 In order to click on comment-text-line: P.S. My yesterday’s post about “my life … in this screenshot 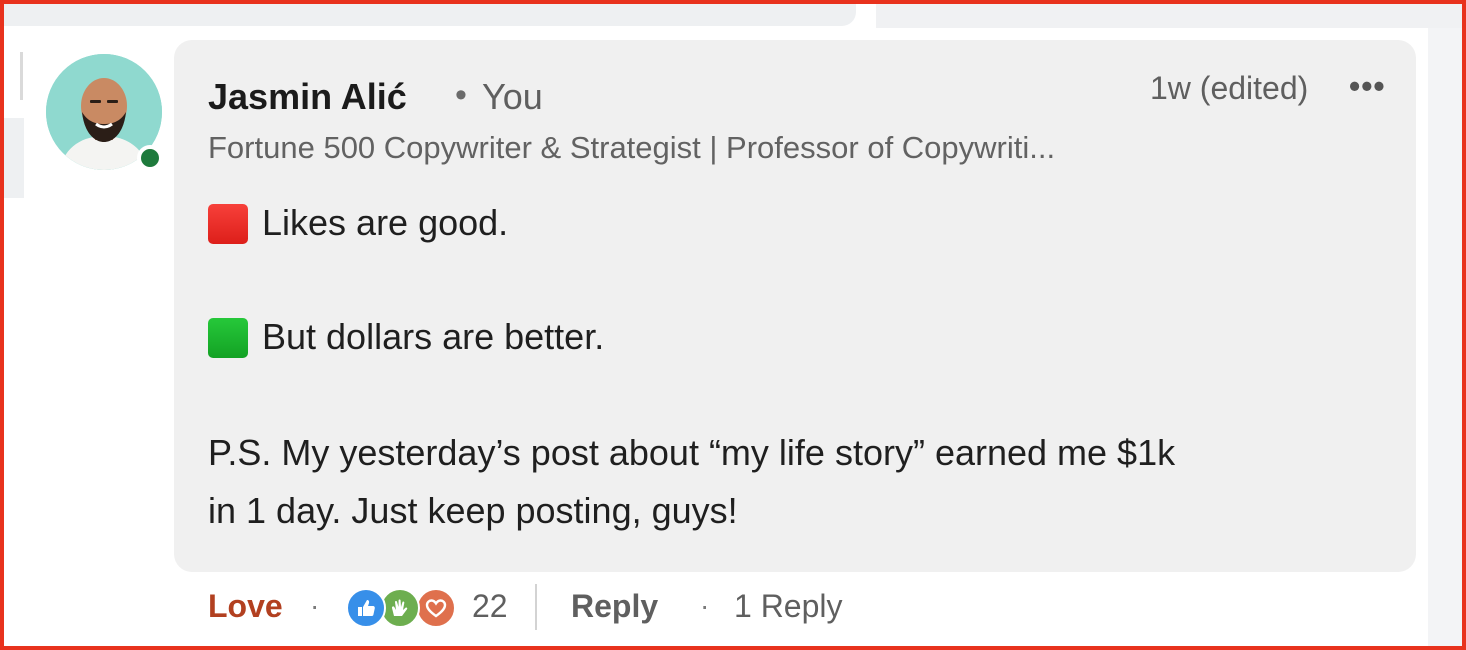, I will do `click(692, 452)`.